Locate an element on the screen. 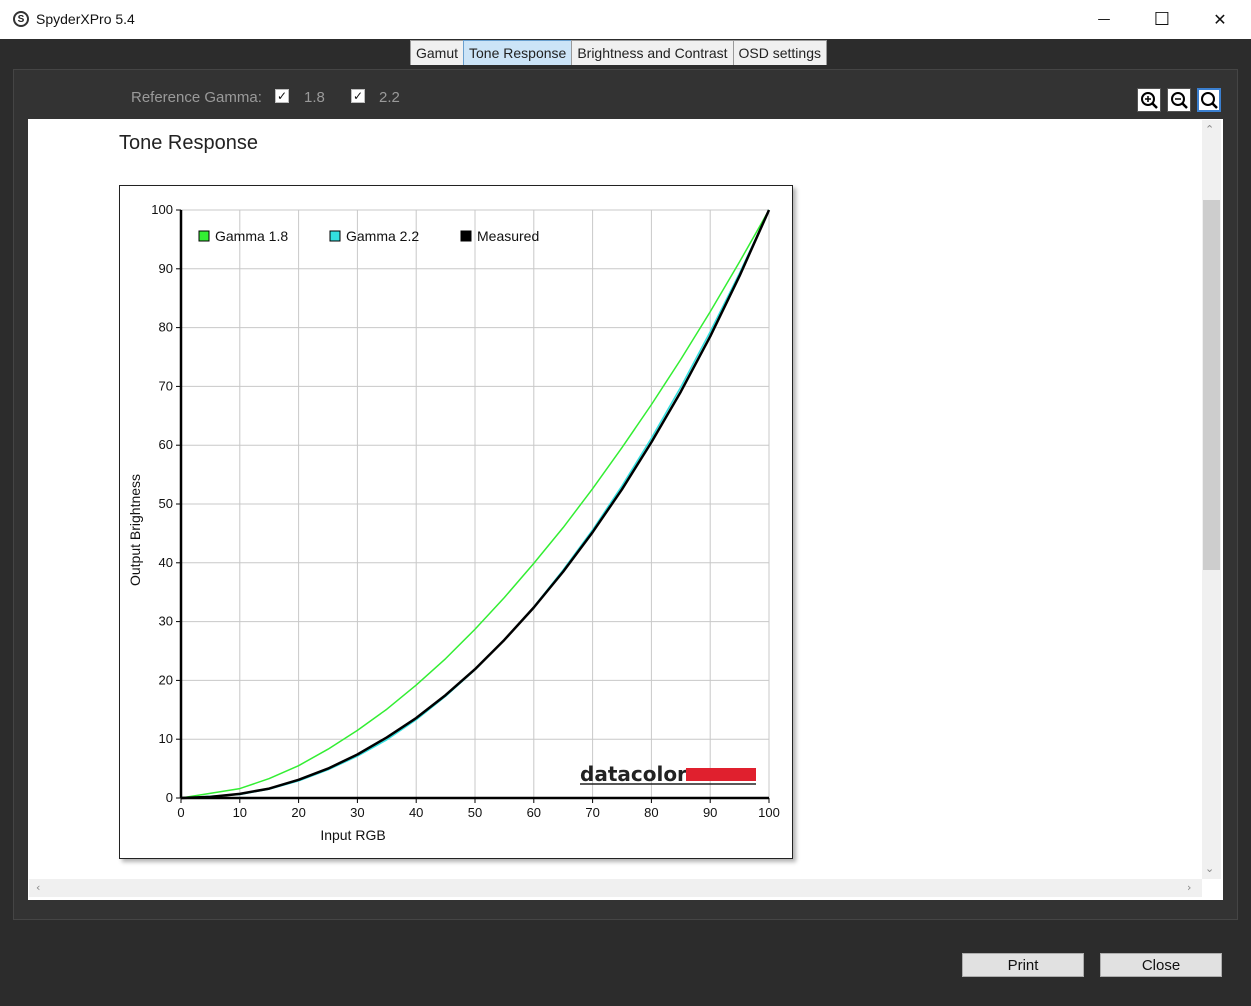 The image size is (1251, 1006). x-tick-label: 80 is located at coordinates (651, 812).